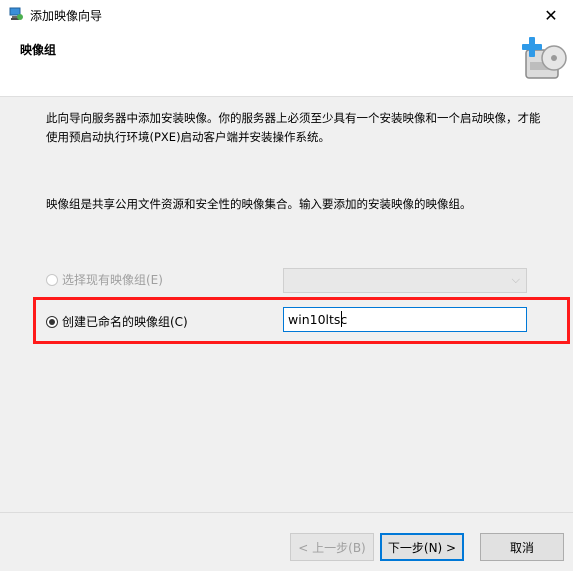 The image size is (573, 571). What do you see at coordinates (286, 15) in the screenshot?
I see `title-bar: 添加映像向导 ✕` at bounding box center [286, 15].